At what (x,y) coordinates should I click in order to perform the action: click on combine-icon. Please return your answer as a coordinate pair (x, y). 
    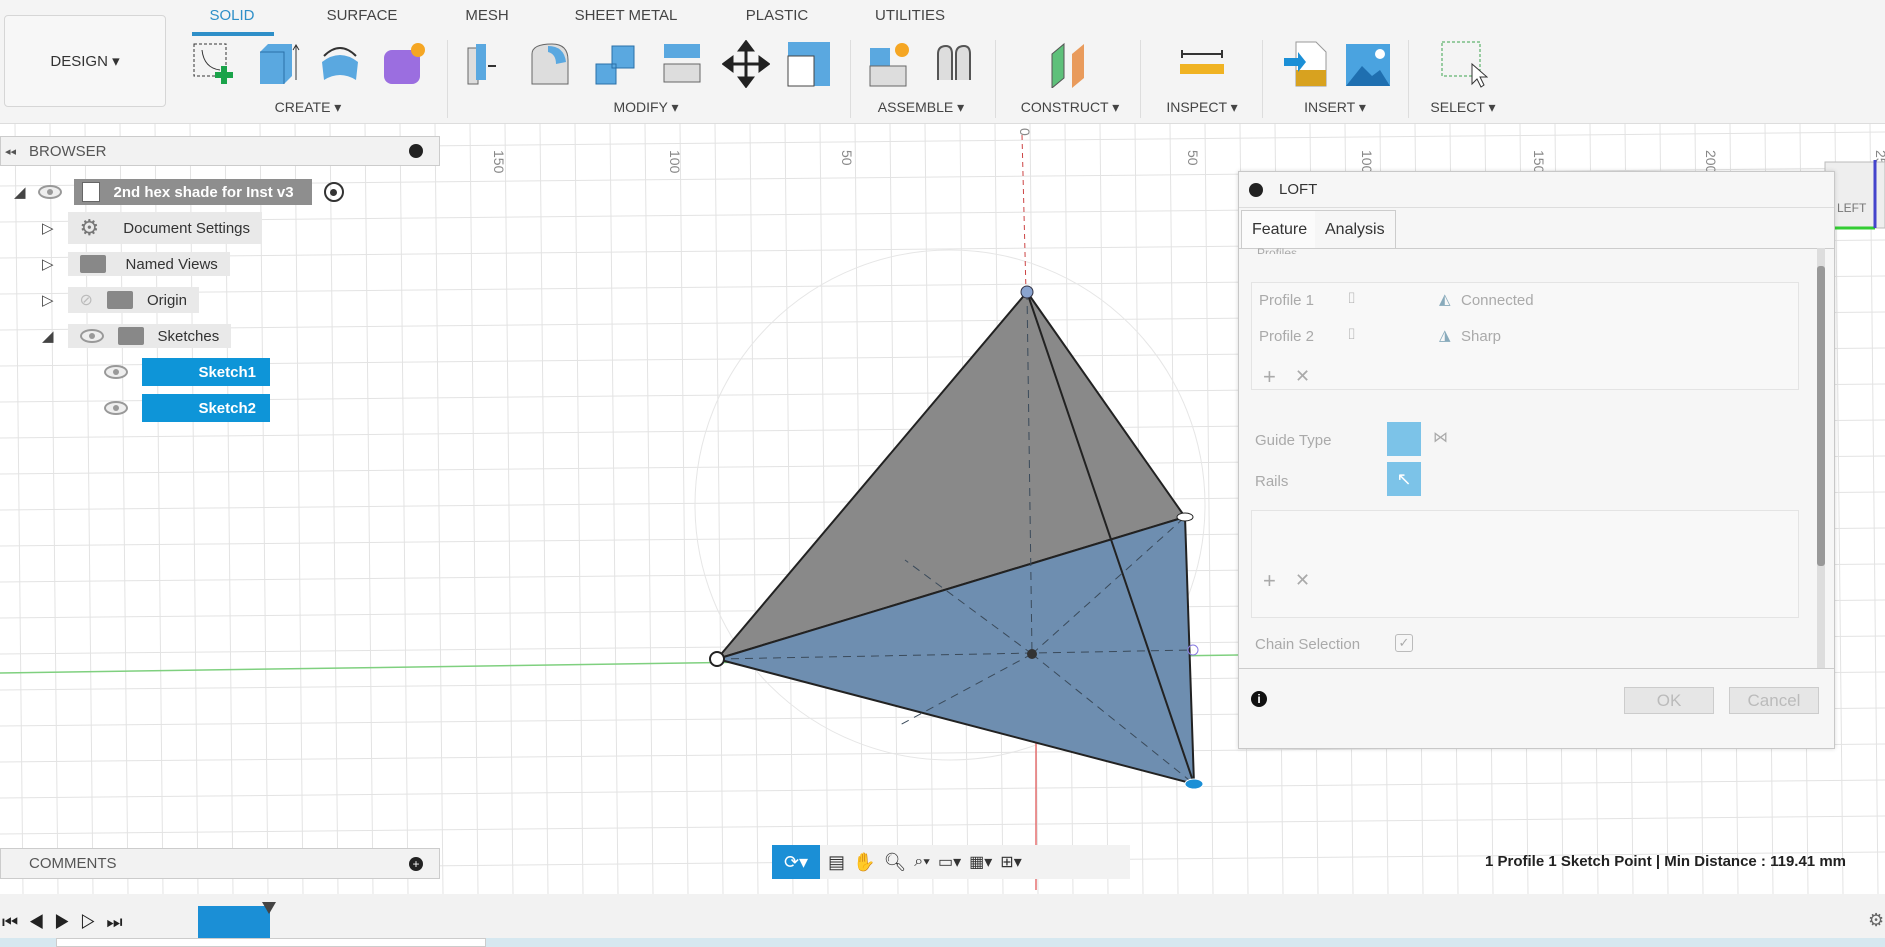
    Looking at the image, I should click on (616, 64).